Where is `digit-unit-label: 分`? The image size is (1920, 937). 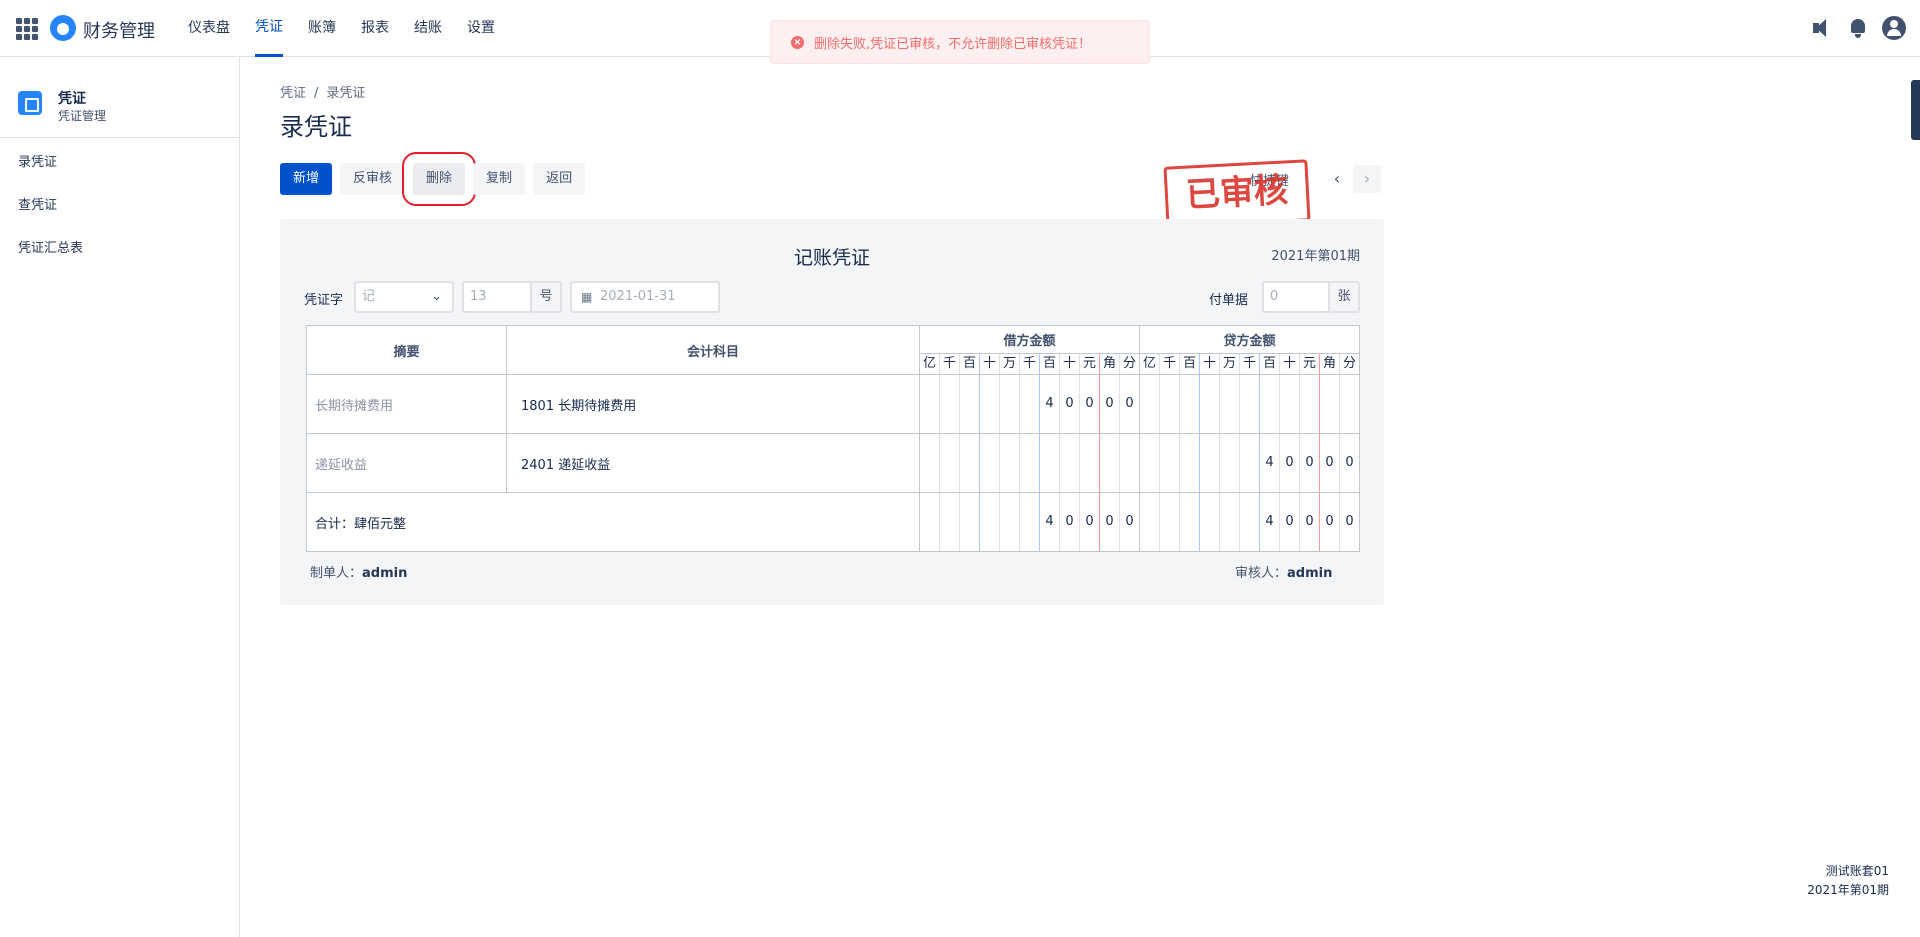 digit-unit-label: 分 is located at coordinates (1349, 363).